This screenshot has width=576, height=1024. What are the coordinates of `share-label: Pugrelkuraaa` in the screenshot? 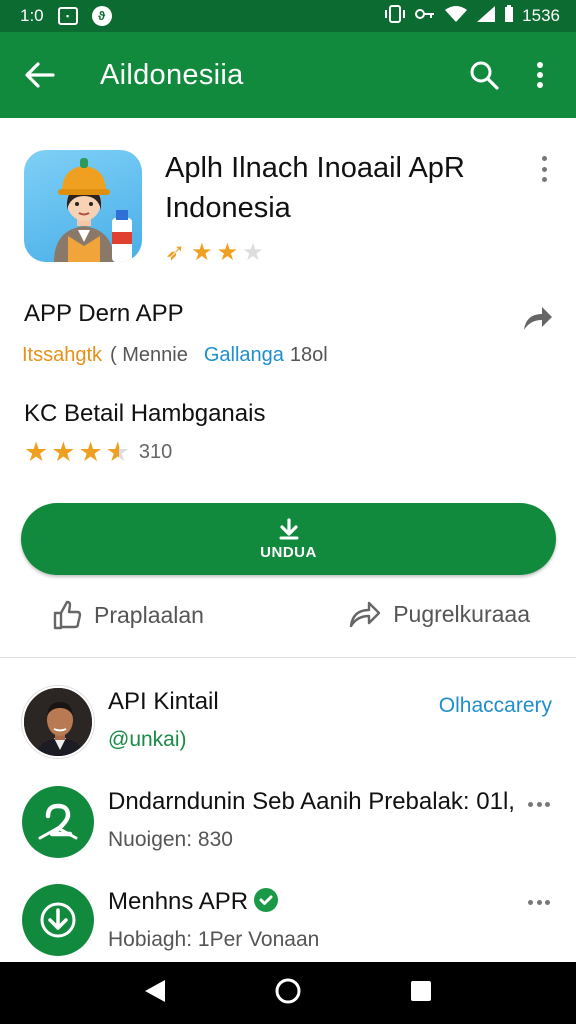 It's located at (461, 613).